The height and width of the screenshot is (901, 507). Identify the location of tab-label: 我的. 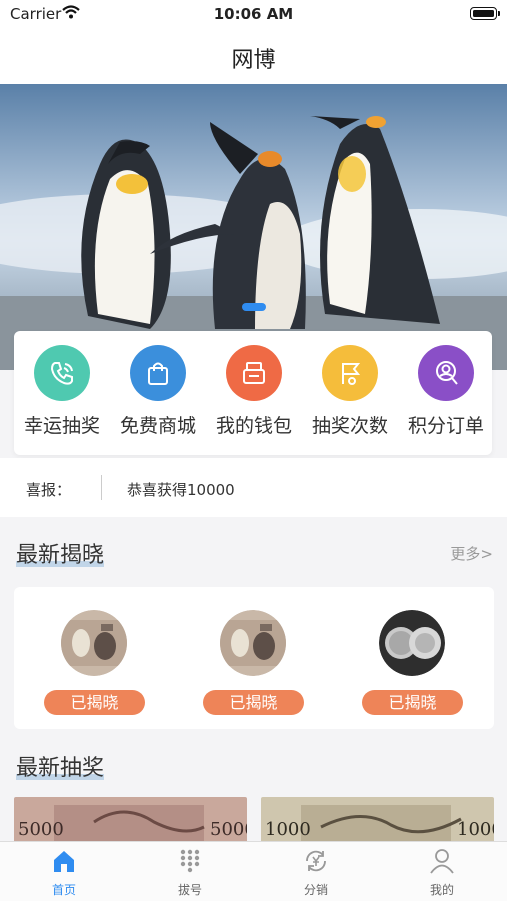
(441, 890).